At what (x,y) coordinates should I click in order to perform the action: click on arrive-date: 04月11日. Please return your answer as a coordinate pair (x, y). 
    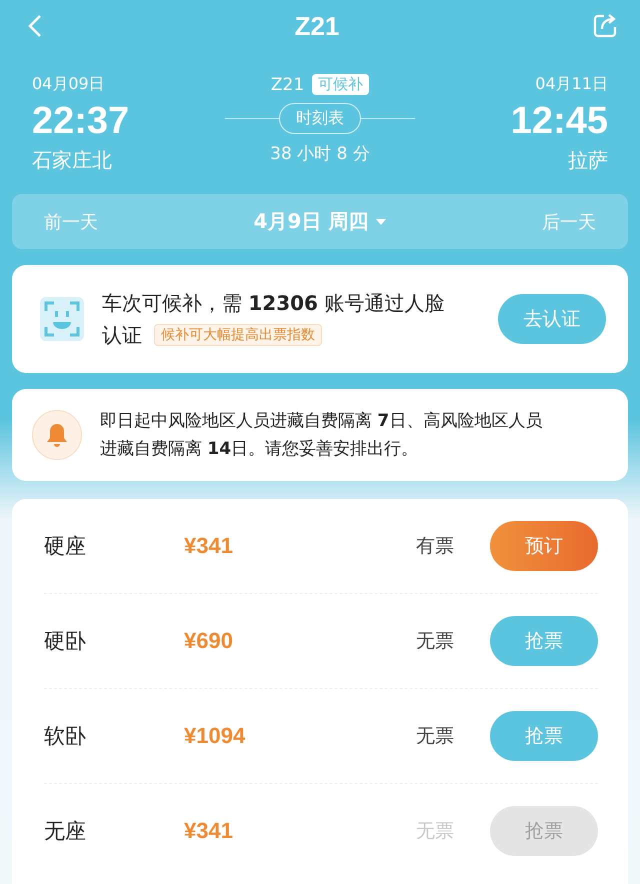
    Looking at the image, I should click on (571, 84).